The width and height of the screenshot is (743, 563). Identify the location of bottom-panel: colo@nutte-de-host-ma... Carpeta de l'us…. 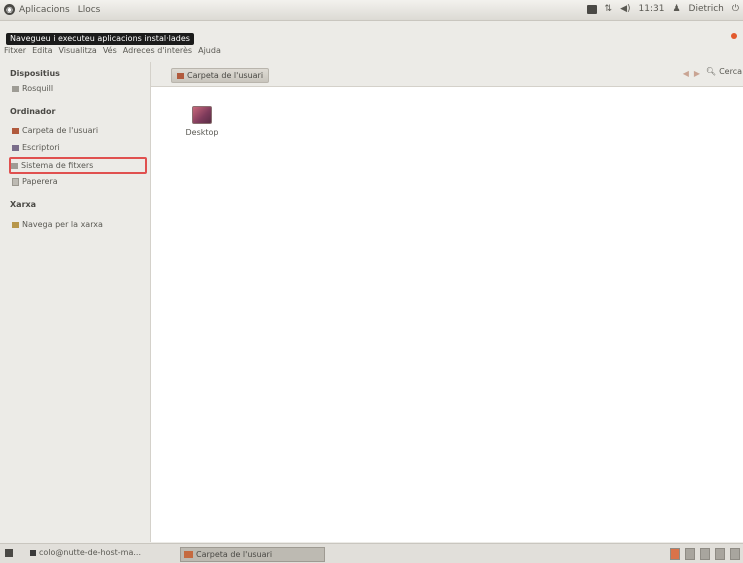
(371, 553).